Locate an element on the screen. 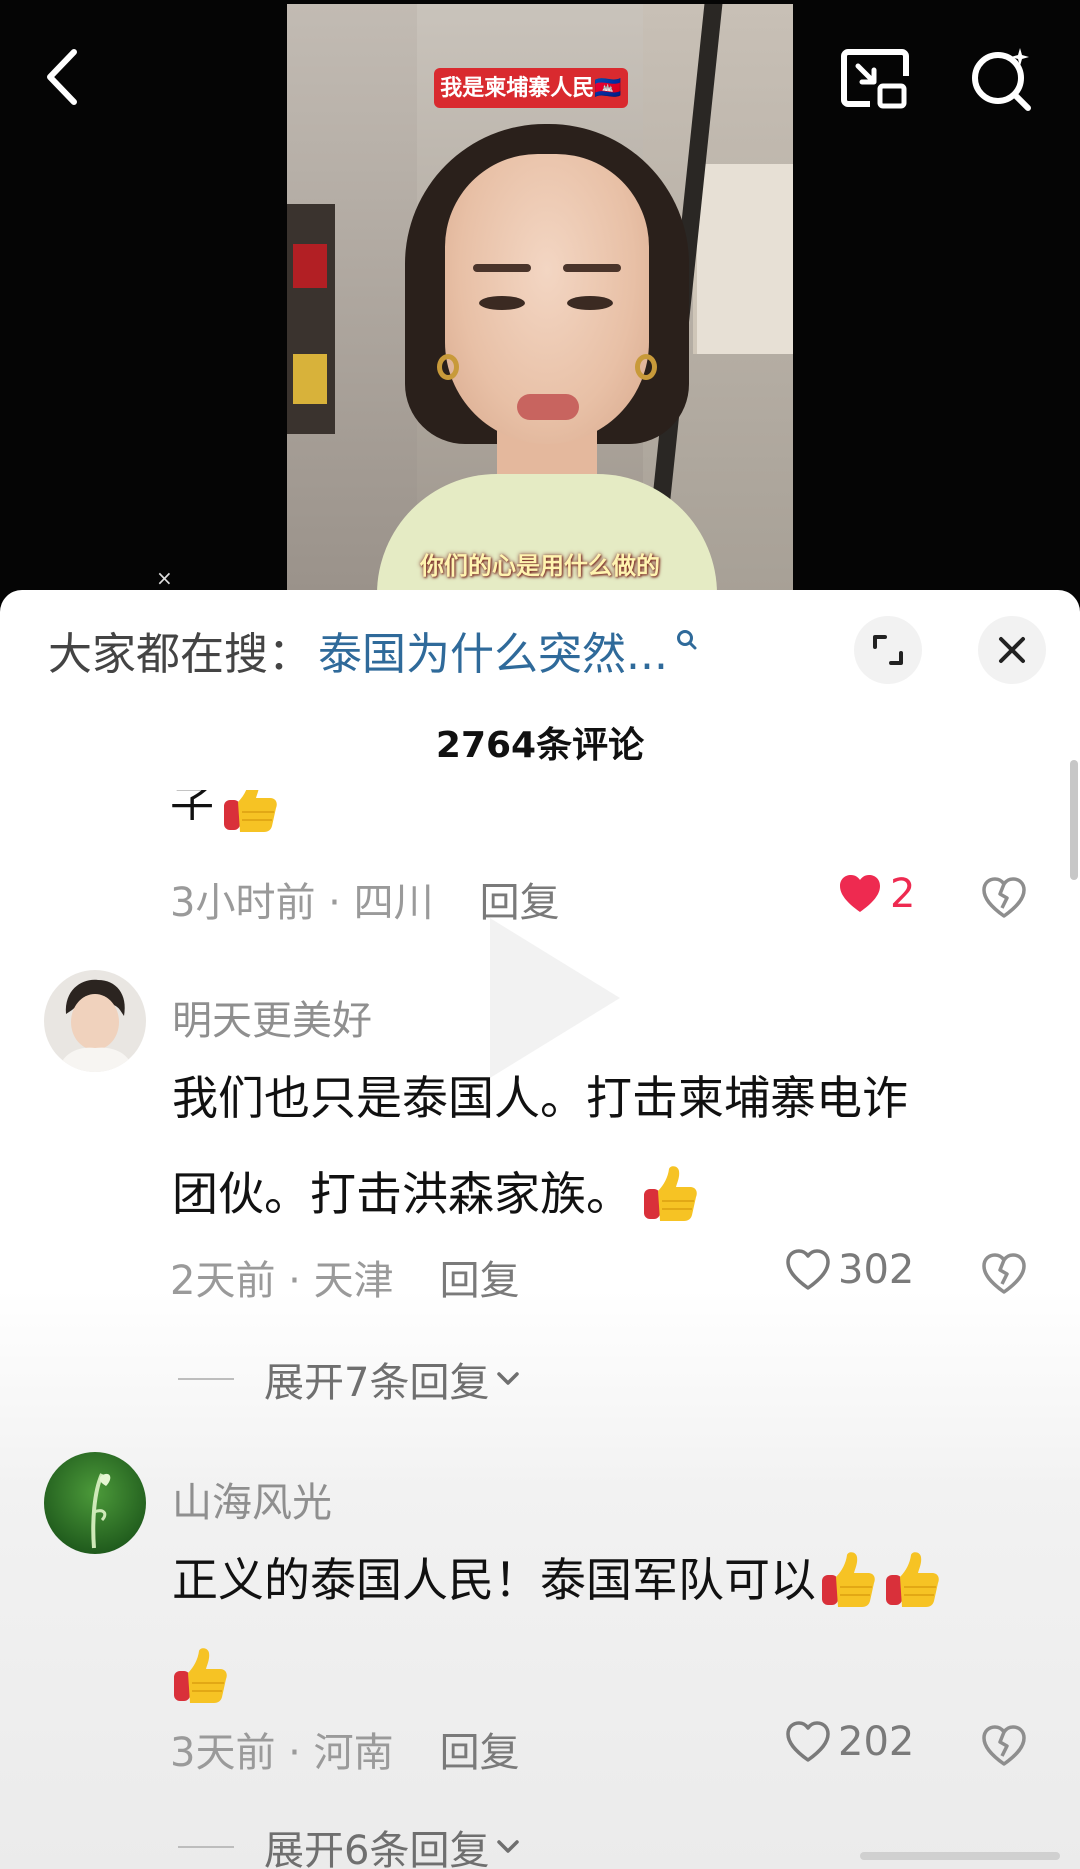  background-cabinet is located at coordinates (743, 259).